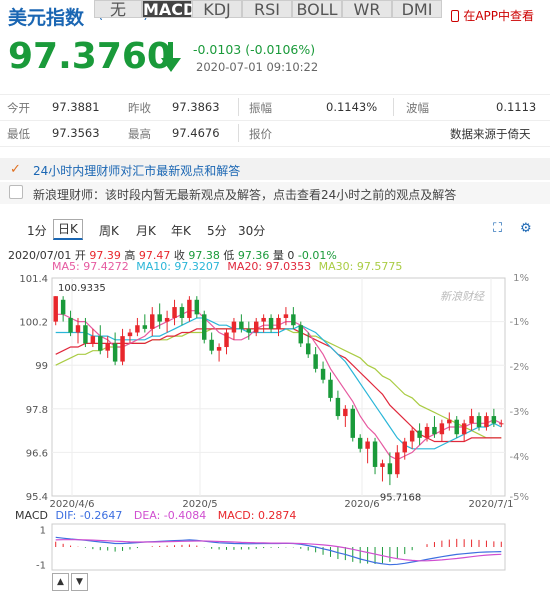 The image size is (550, 594). Describe the element at coordinates (33, 279) in the screenshot. I see `y-tick-label: 101.4` at that location.